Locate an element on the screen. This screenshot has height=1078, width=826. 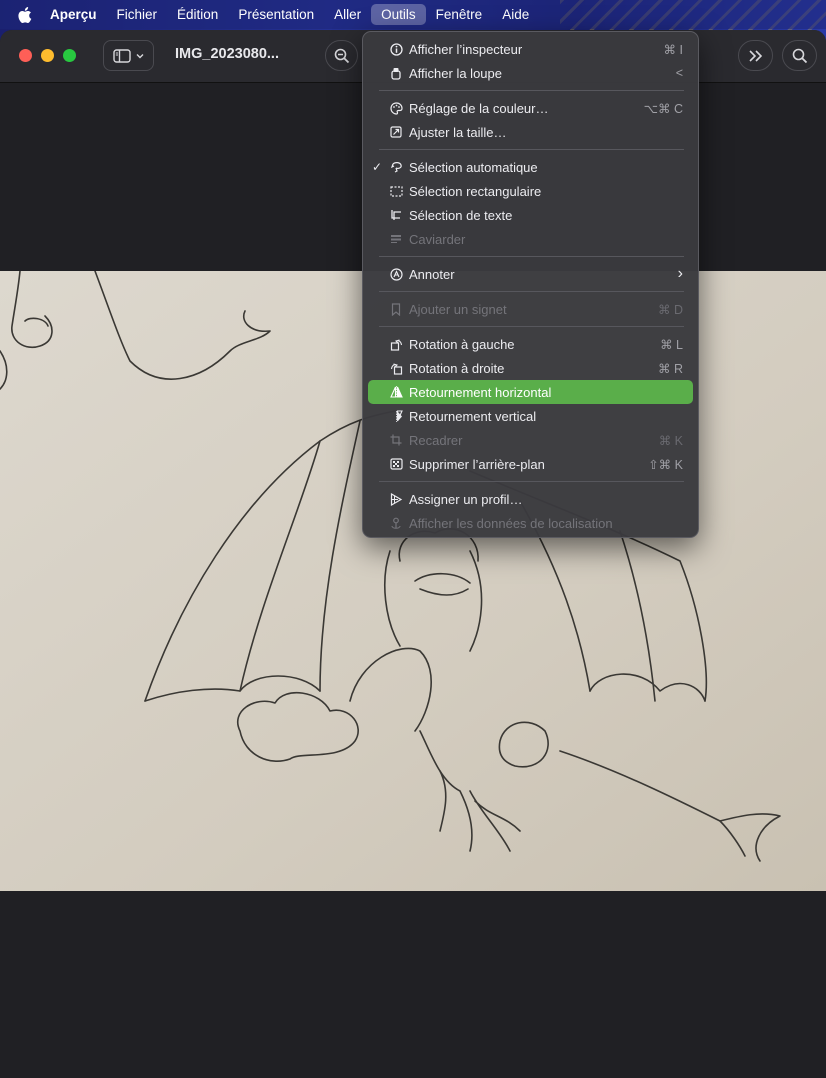
info-icon is located at coordinates (396, 49).